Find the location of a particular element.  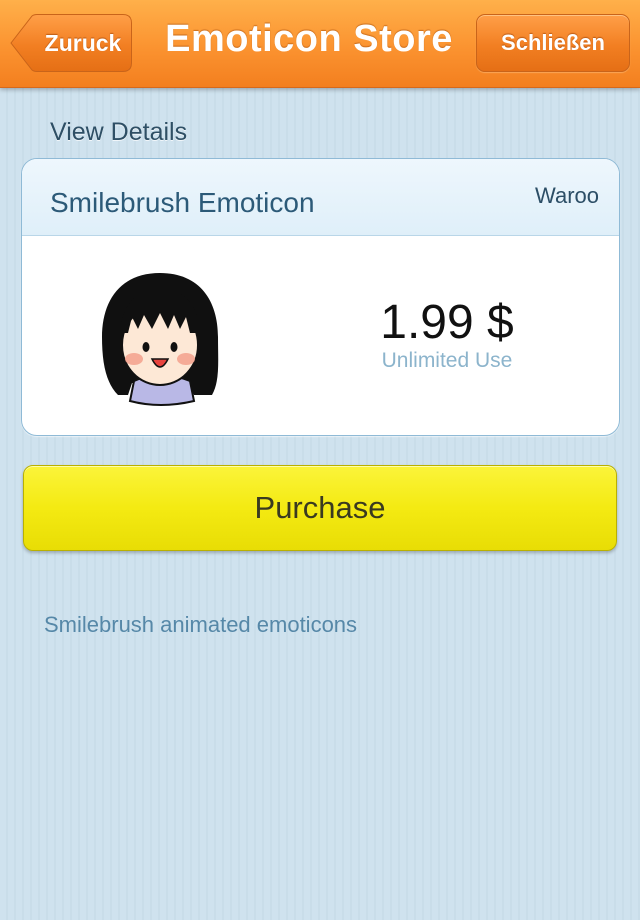

back-button: Zuruck is located at coordinates (71, 43).